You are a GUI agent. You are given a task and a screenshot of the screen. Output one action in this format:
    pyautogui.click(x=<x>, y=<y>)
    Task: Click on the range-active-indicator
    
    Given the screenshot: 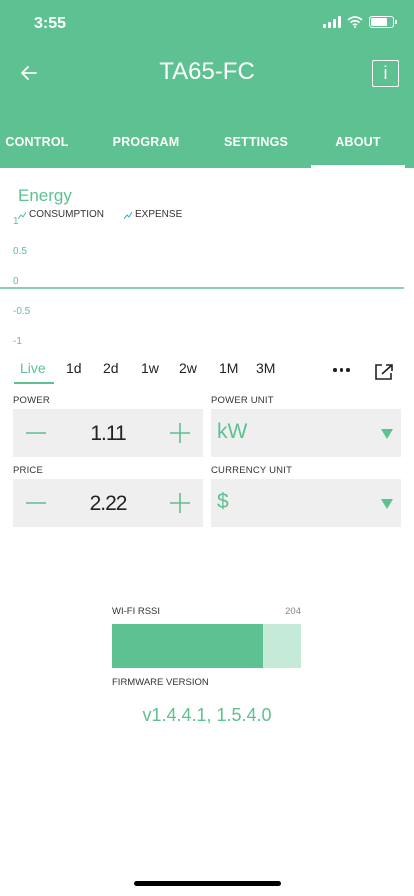 What is the action you would take?
    pyautogui.click(x=34, y=383)
    